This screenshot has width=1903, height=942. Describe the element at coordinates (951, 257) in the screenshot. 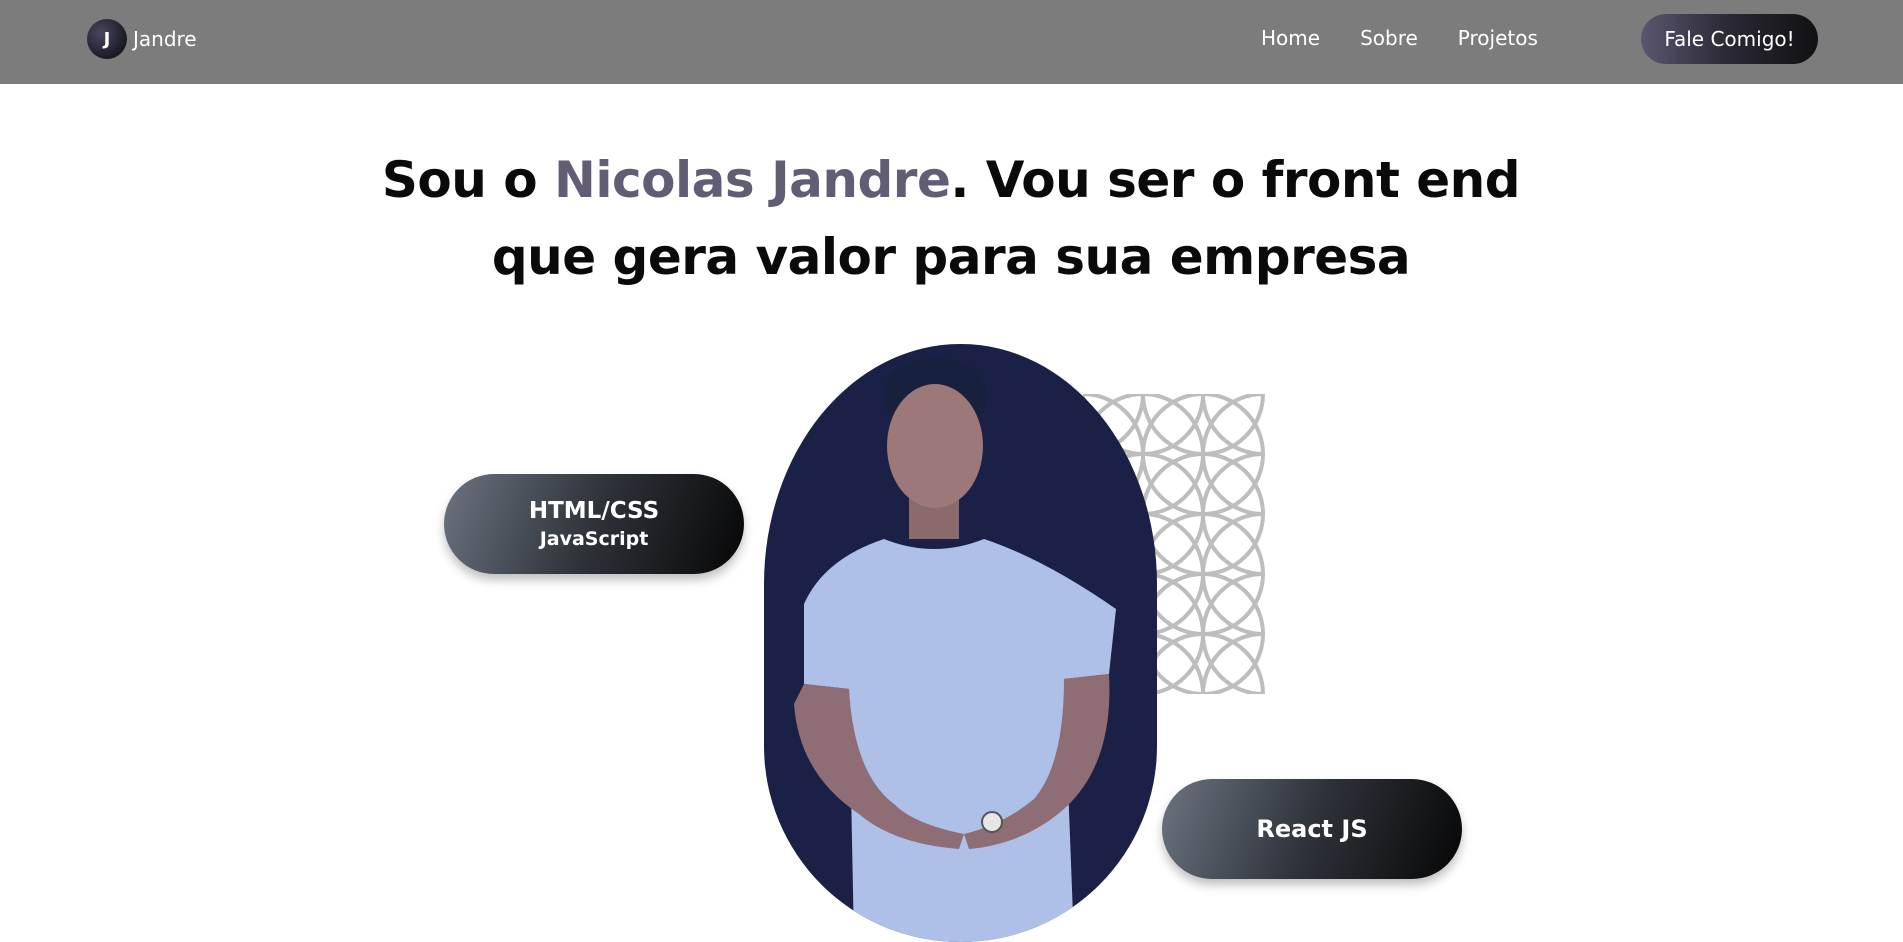

I see `headline-line2: que gera valor para sua empresa` at that location.